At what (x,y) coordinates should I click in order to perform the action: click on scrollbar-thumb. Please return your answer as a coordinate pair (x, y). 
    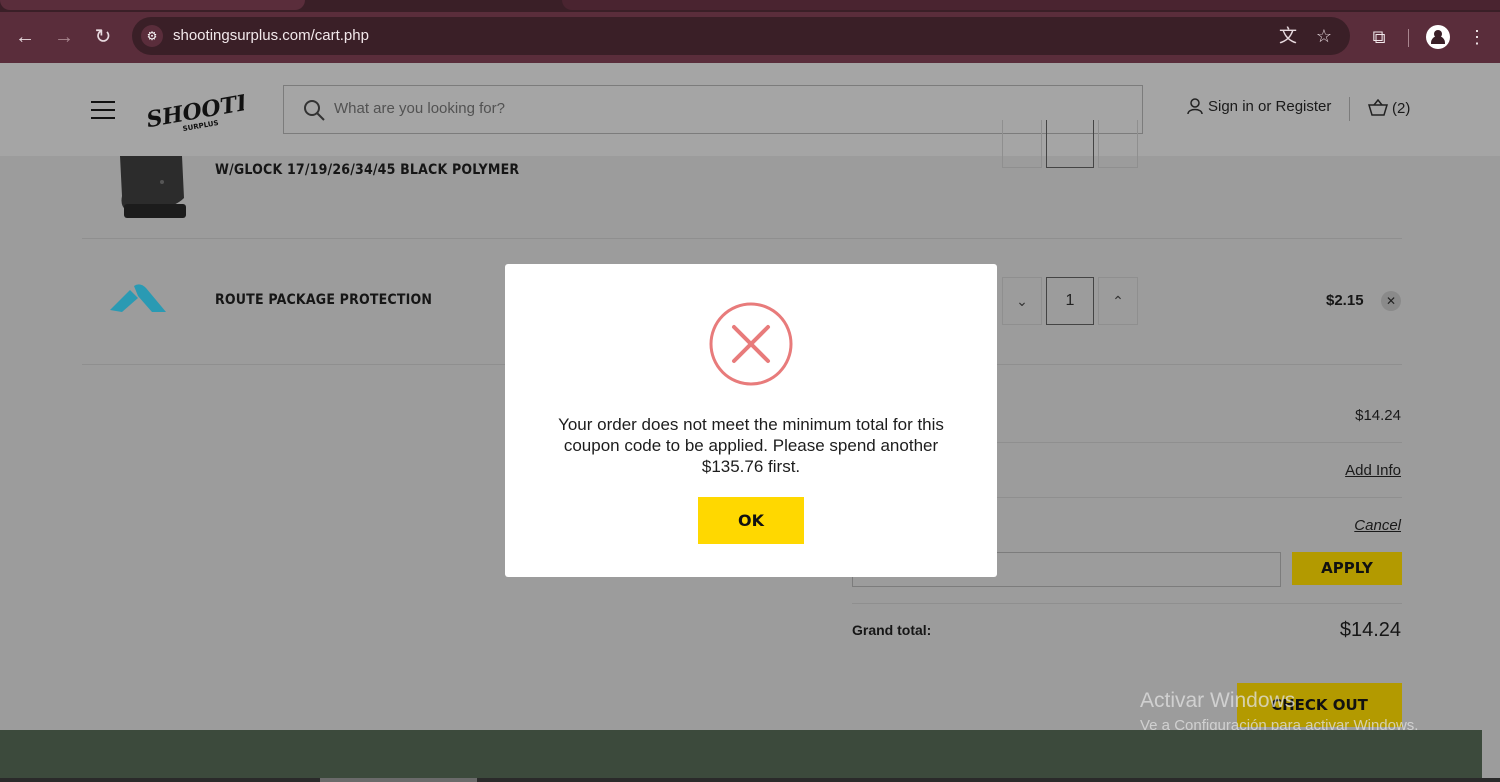
    Looking at the image, I should click on (398, 780).